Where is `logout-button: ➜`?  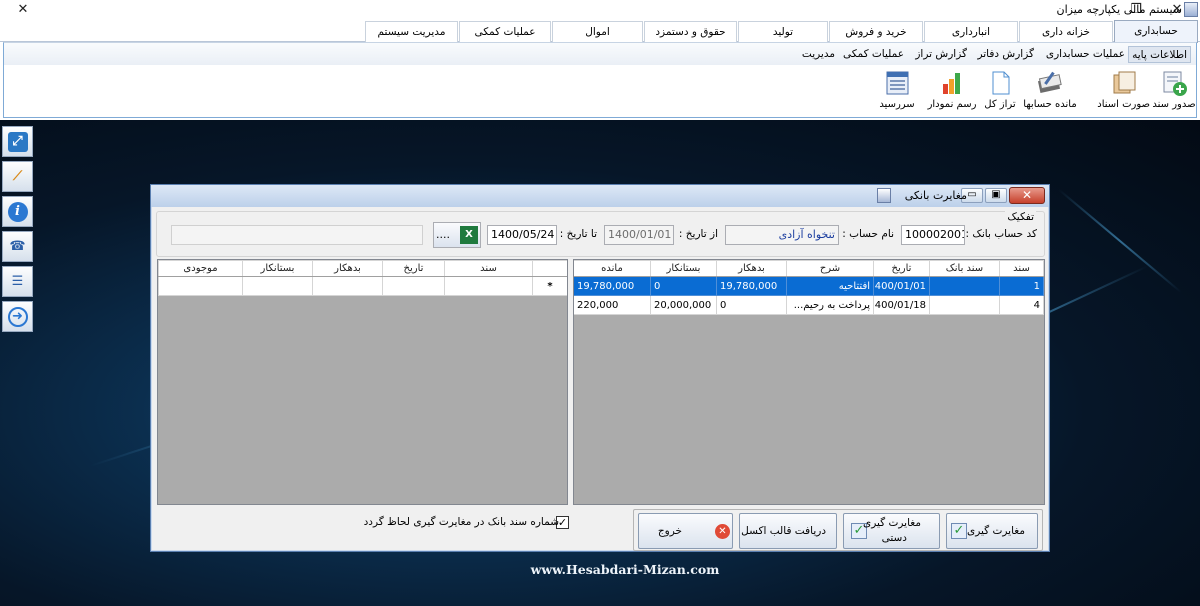
logout-button: ➜ is located at coordinates (17, 316).